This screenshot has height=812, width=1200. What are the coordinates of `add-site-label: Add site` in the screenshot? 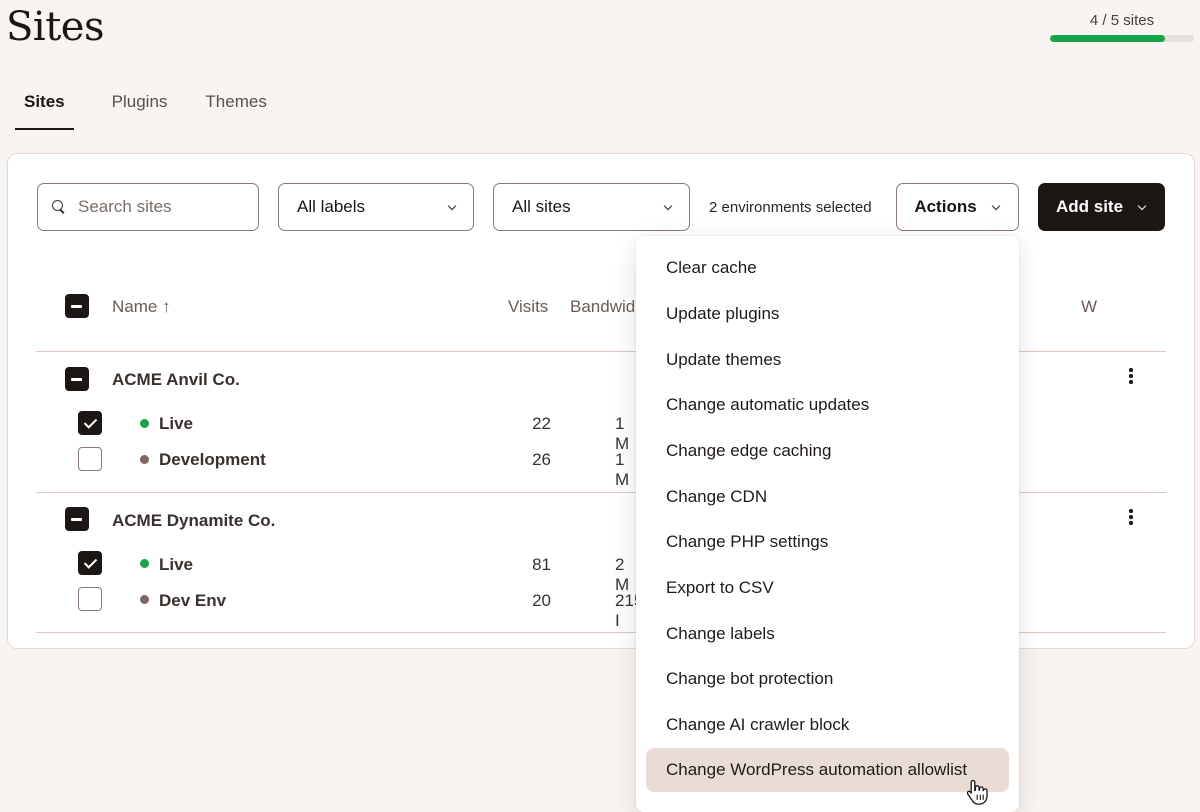 It's located at (1089, 206).